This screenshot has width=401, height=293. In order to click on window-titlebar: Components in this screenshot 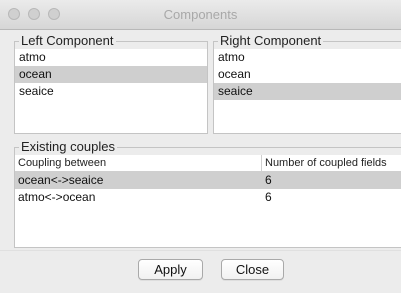, I will do `click(200, 15)`.